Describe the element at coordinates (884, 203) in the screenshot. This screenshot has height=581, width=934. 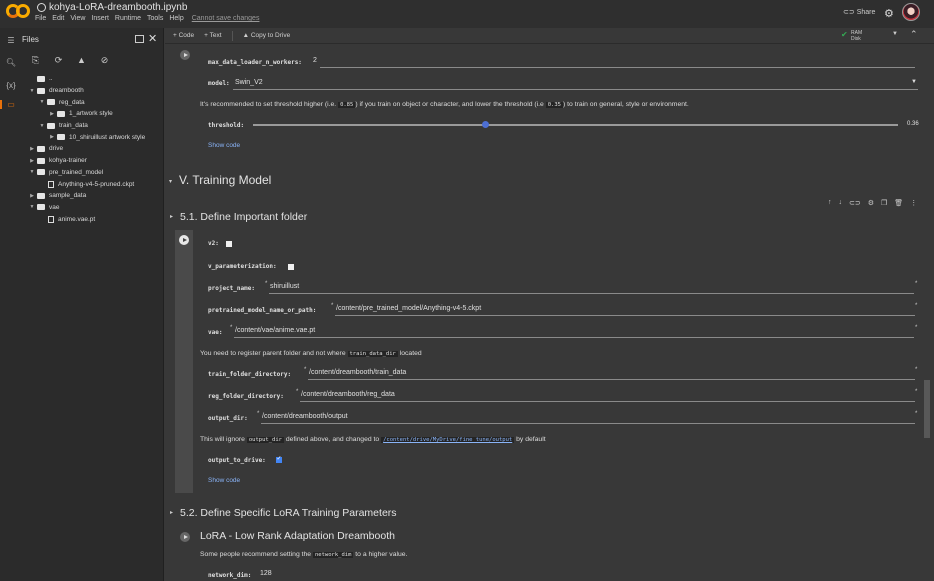
I see `mirror-cell-icon: ❐` at that location.